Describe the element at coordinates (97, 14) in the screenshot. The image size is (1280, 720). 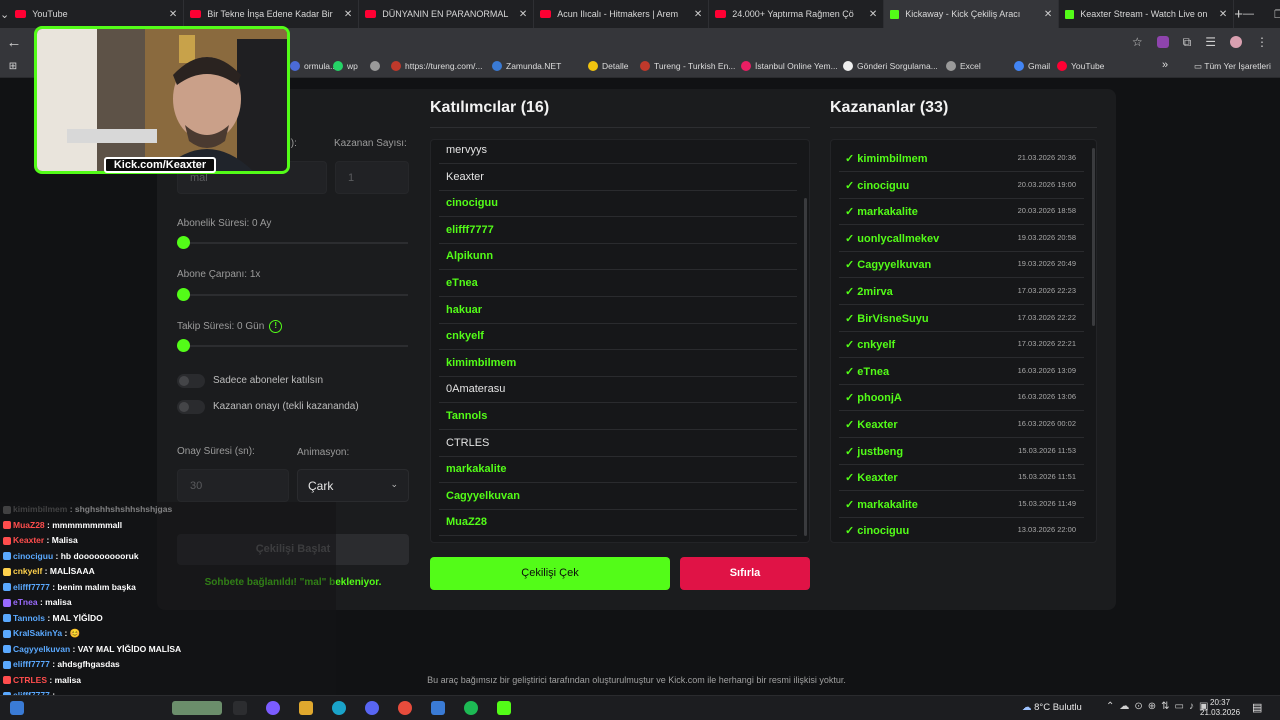
I see `browser-tab: YouTube ✕` at that location.